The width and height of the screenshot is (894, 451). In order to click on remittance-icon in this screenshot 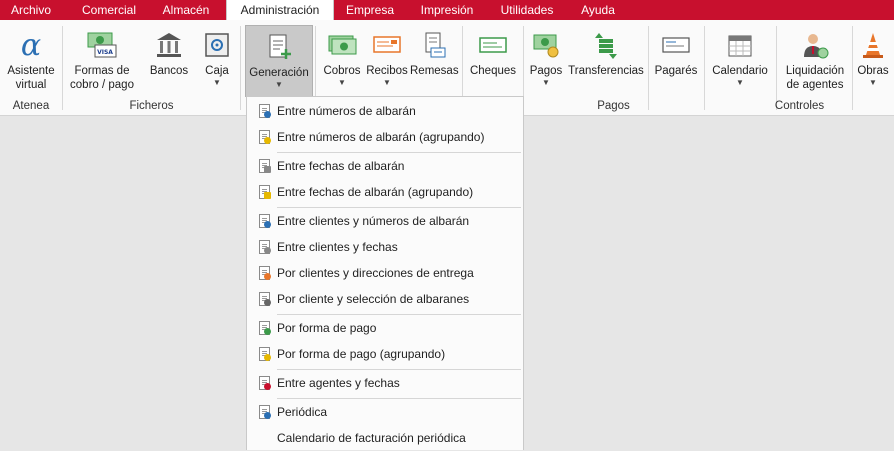, I will do `click(434, 45)`.